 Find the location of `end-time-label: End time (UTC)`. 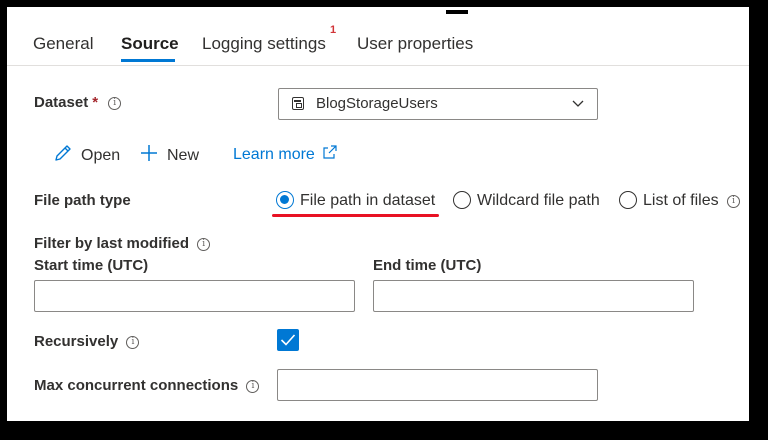

end-time-label: End time (UTC) is located at coordinates (427, 265).